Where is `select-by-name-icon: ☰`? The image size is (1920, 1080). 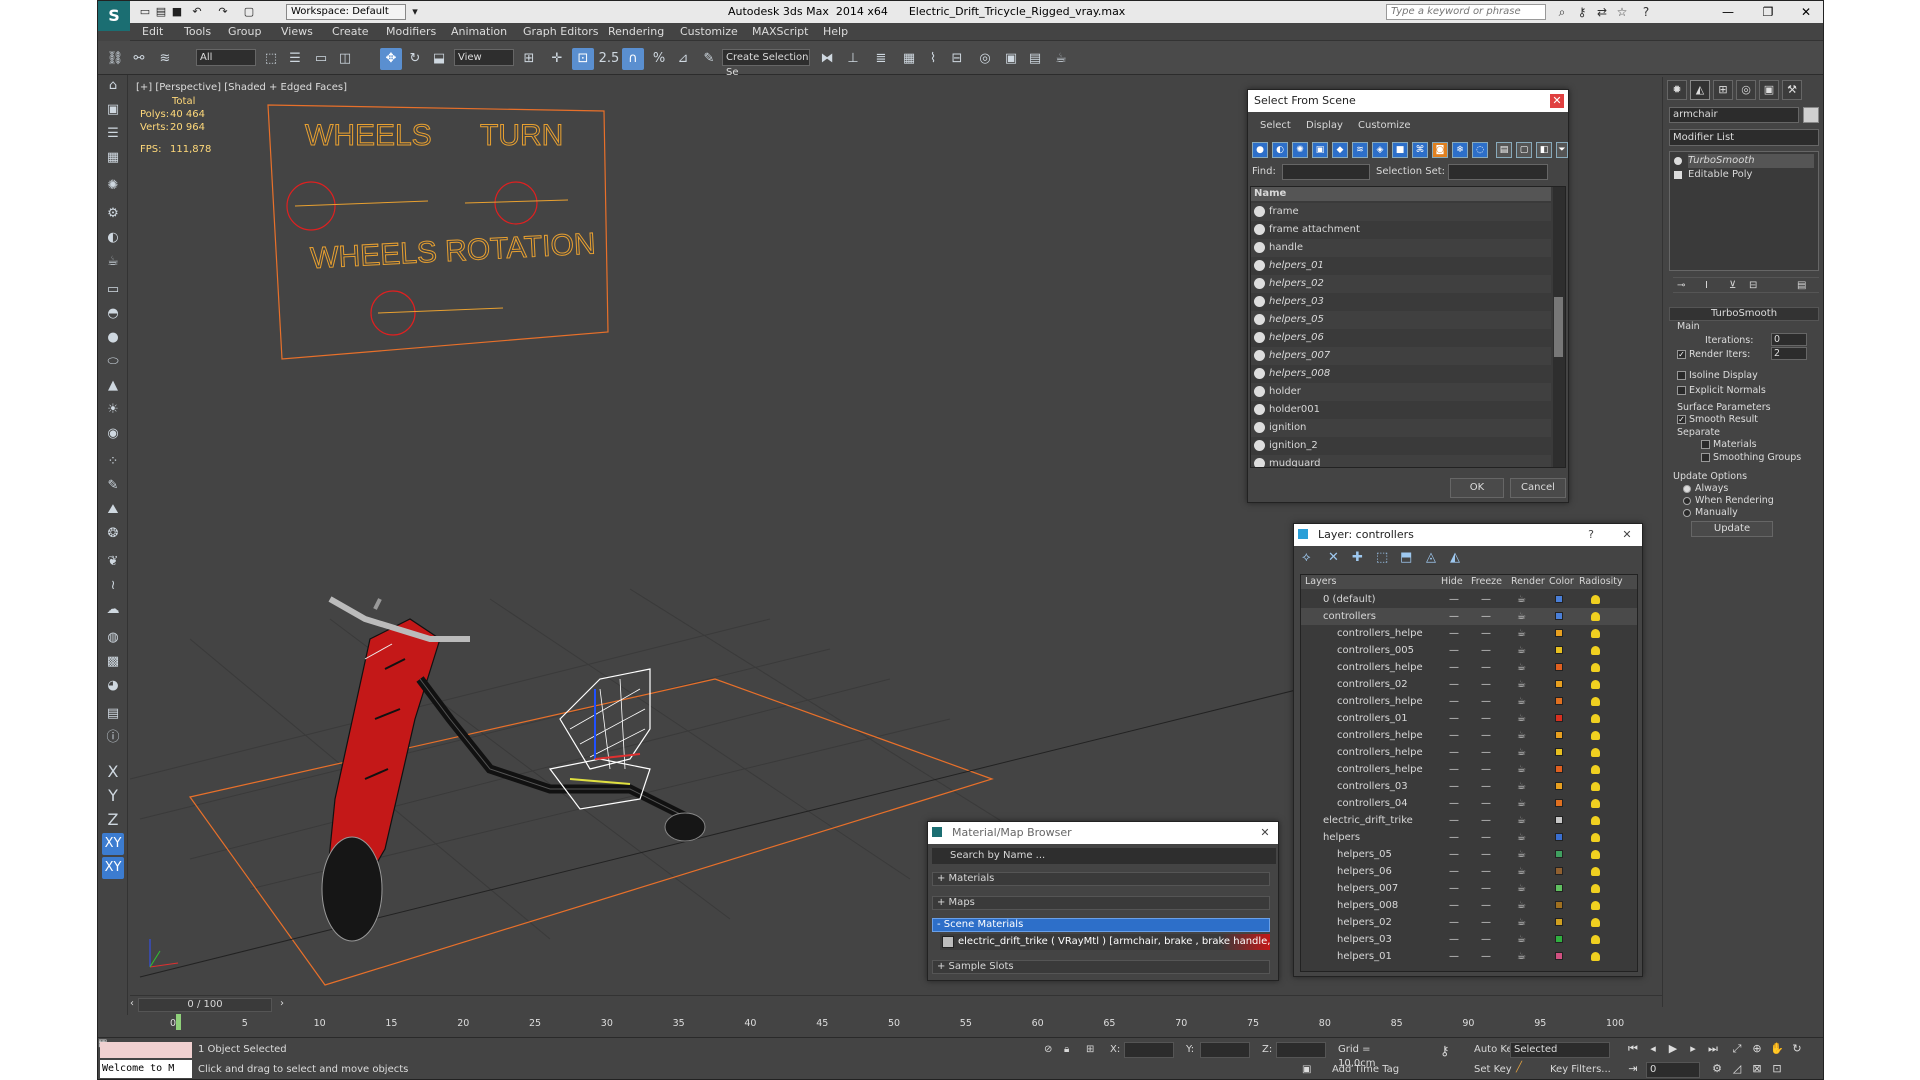
select-by-name-icon: ☰ is located at coordinates (295, 59).